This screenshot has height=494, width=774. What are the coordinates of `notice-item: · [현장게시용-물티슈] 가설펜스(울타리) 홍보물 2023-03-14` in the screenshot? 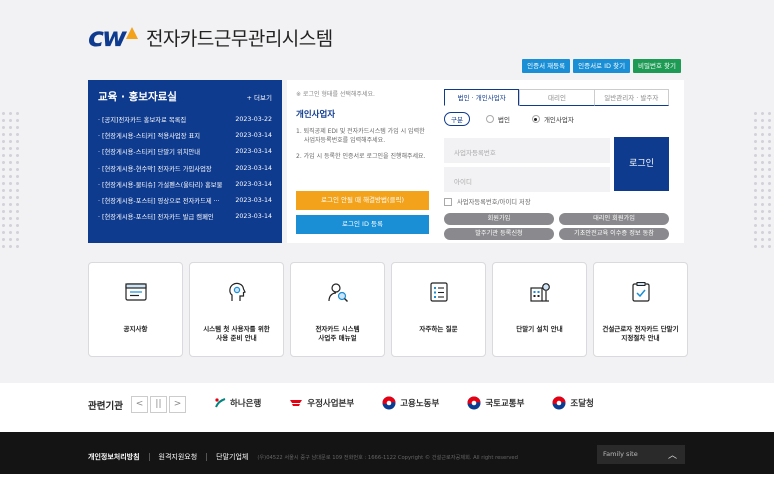 It's located at (185, 184).